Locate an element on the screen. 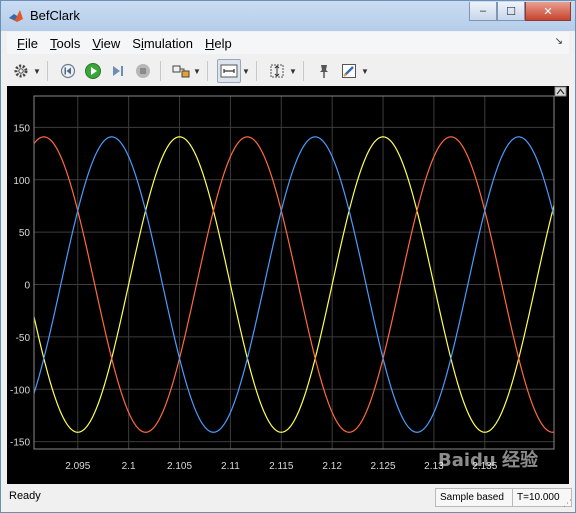 The image size is (576, 513). x-axis-labels: 2.095 2.1 2.105 2.11 2.115 2.12 2.125 2.13 2.135 is located at coordinates (281, 466).